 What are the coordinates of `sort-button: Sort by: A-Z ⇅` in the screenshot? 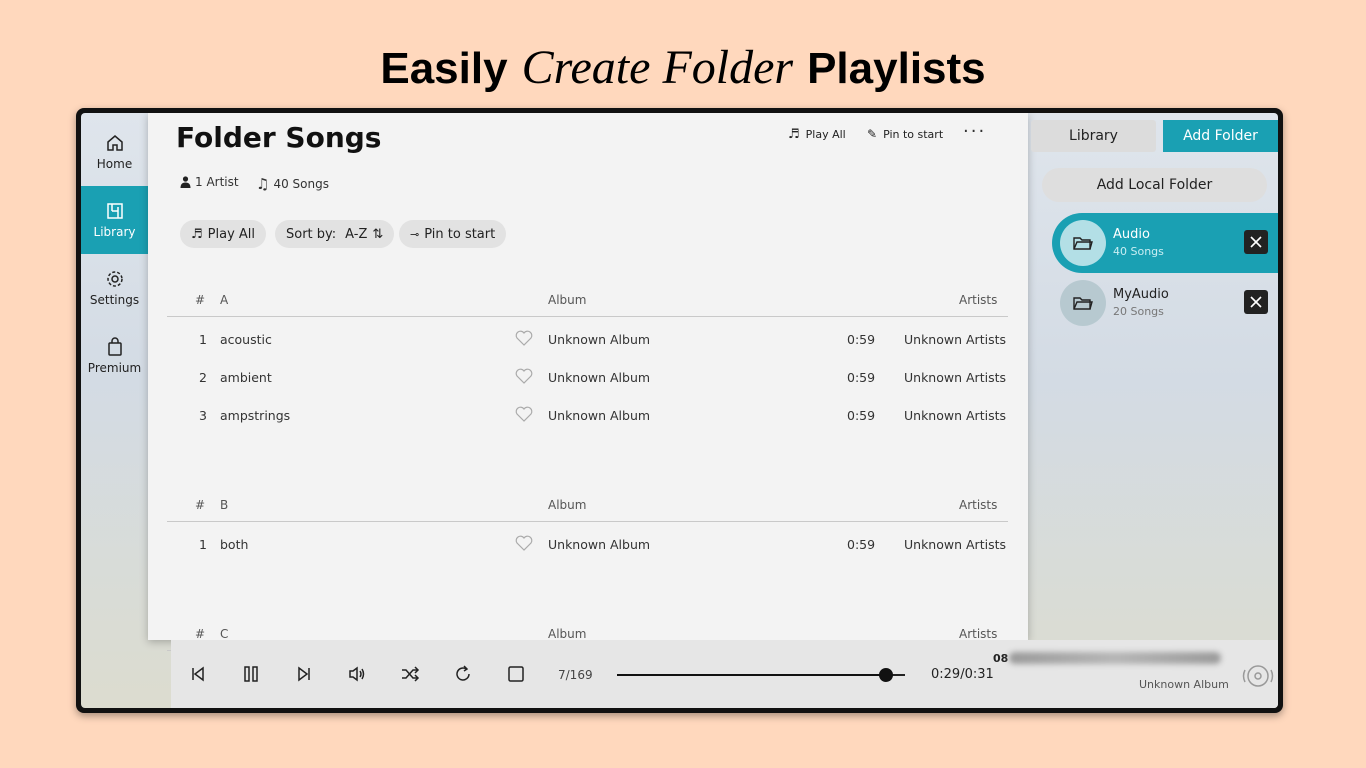 It's located at (335, 234).